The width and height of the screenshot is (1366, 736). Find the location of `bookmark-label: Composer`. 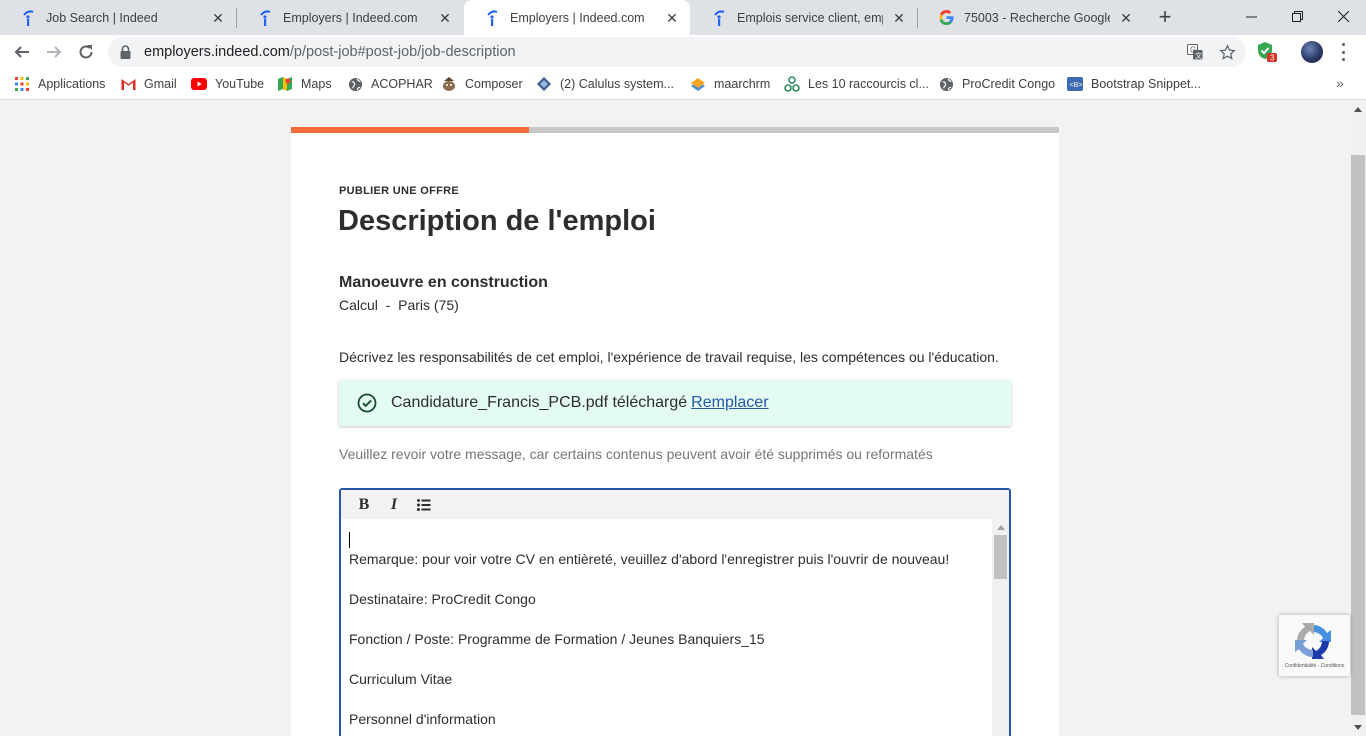

bookmark-label: Composer is located at coordinates (494, 84).